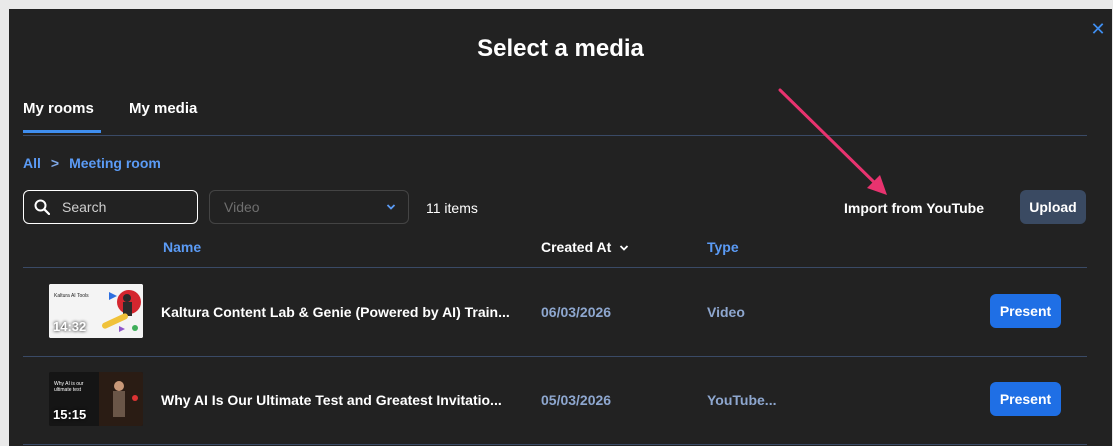 Image resolution: width=1113 pixels, height=446 pixels. Describe the element at coordinates (560, 48) in the screenshot. I see `modal-title: Select a media` at that location.